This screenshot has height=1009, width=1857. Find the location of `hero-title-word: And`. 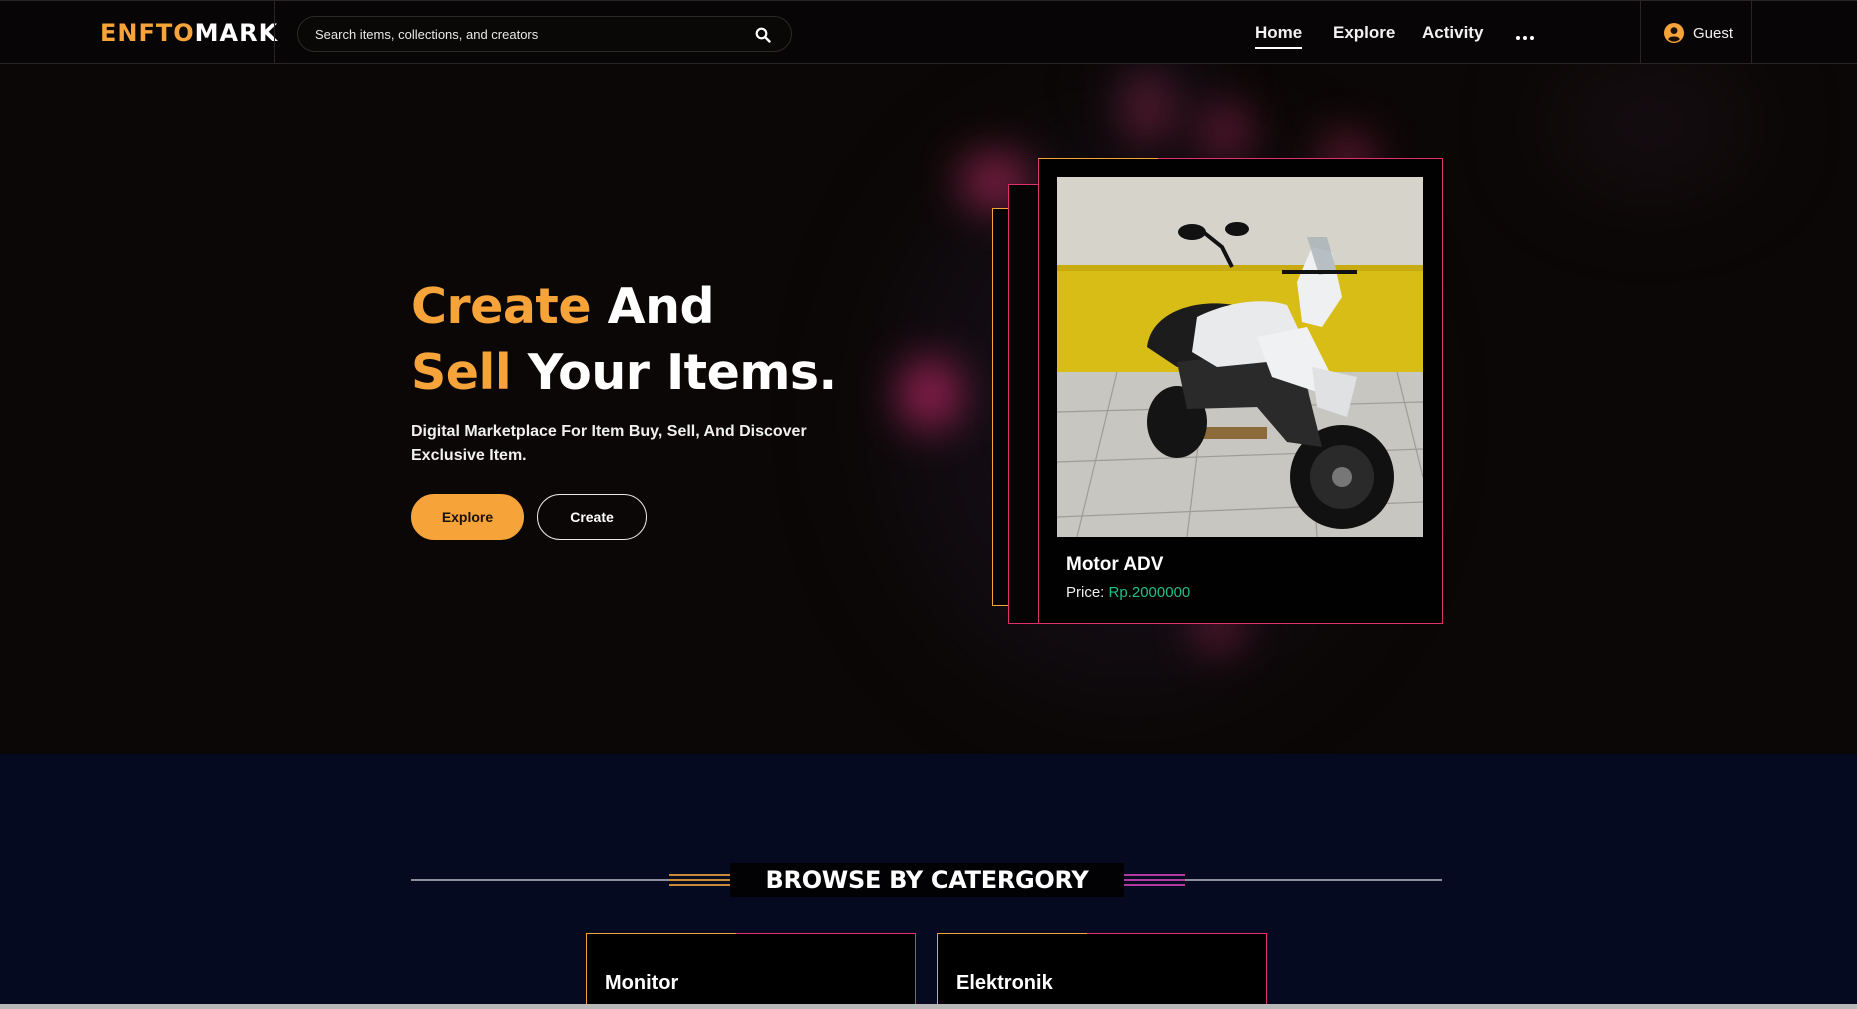

hero-title-word: And is located at coordinates (661, 306).